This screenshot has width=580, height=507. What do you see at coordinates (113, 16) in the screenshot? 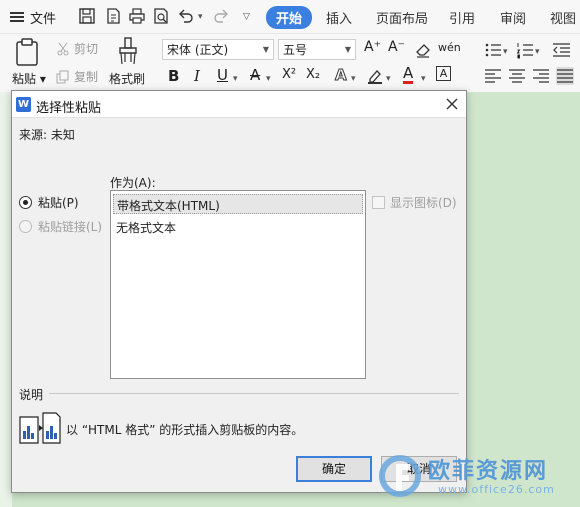
I see `export-pdf-icon` at bounding box center [113, 16].